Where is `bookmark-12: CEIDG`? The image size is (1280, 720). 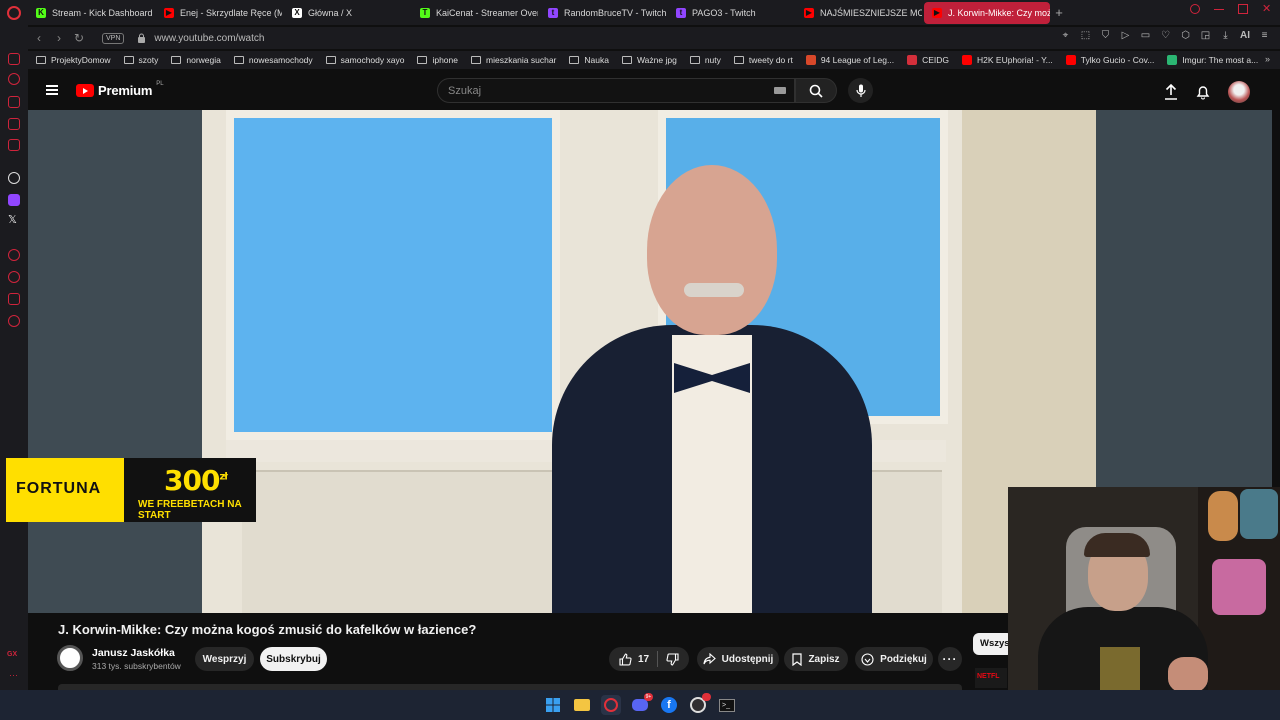 bookmark-12: CEIDG is located at coordinates (928, 60).